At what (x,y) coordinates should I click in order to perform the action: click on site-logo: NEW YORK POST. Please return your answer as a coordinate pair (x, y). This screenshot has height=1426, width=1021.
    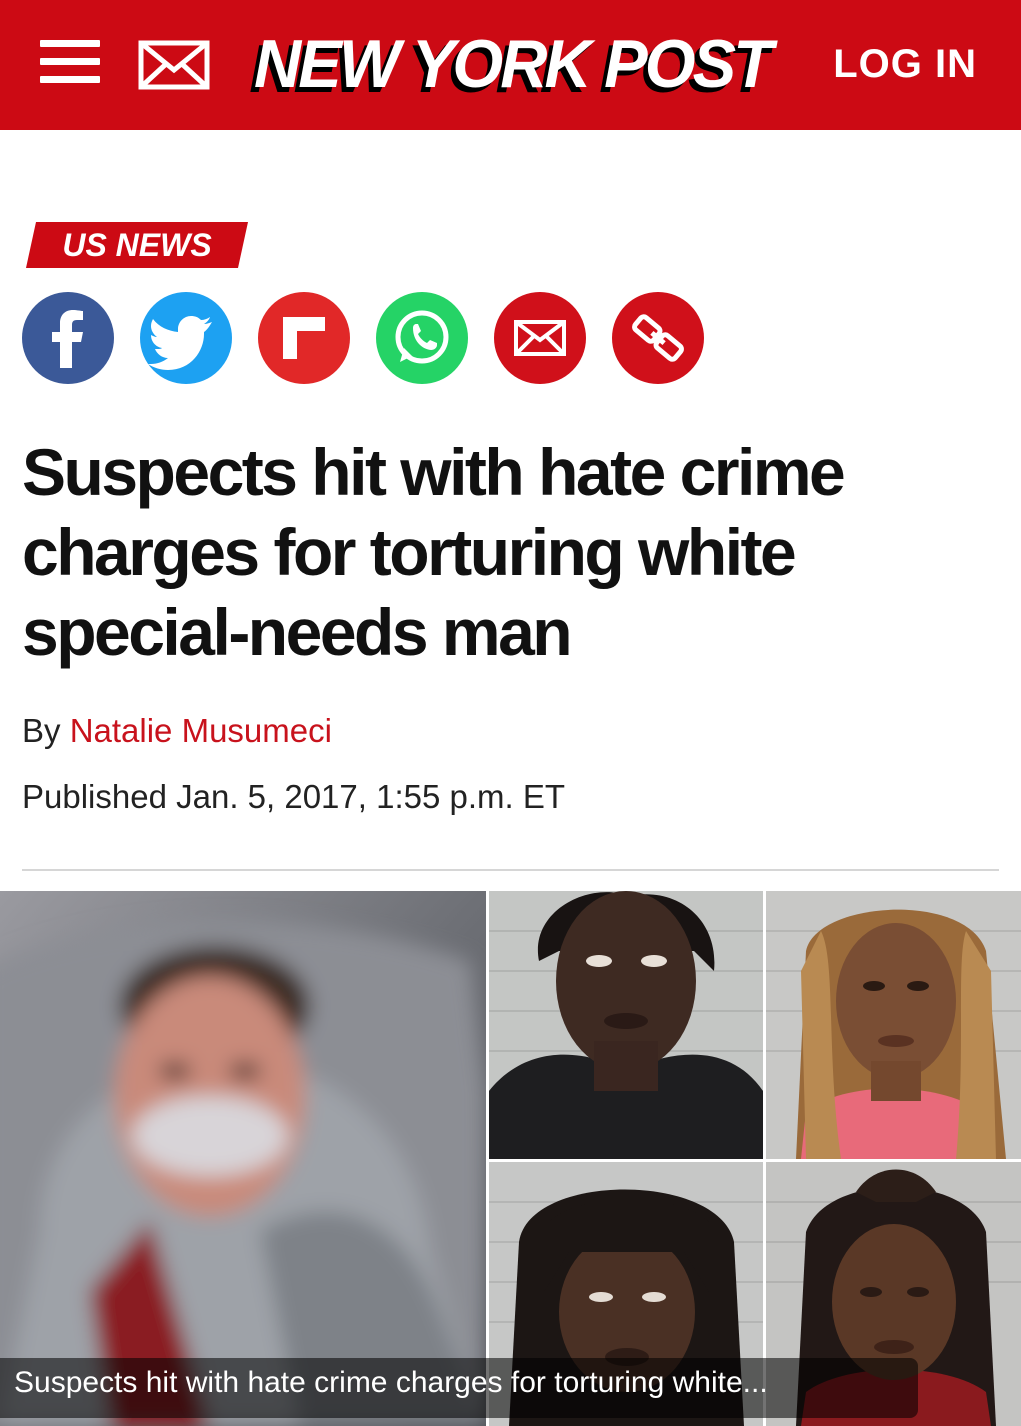
    Looking at the image, I should click on (513, 64).